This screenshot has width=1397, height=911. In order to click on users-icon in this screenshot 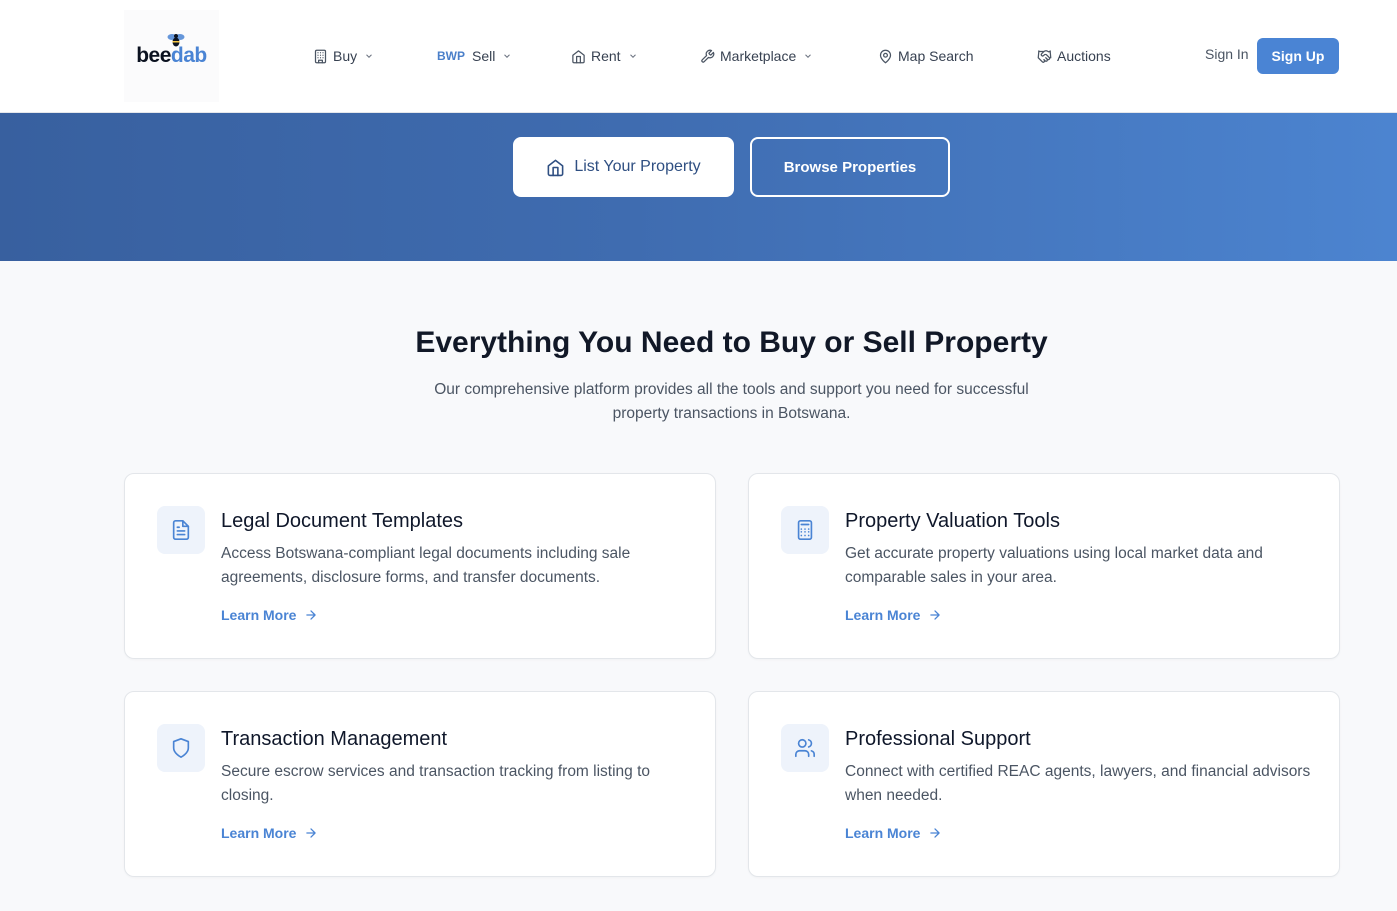, I will do `click(805, 748)`.